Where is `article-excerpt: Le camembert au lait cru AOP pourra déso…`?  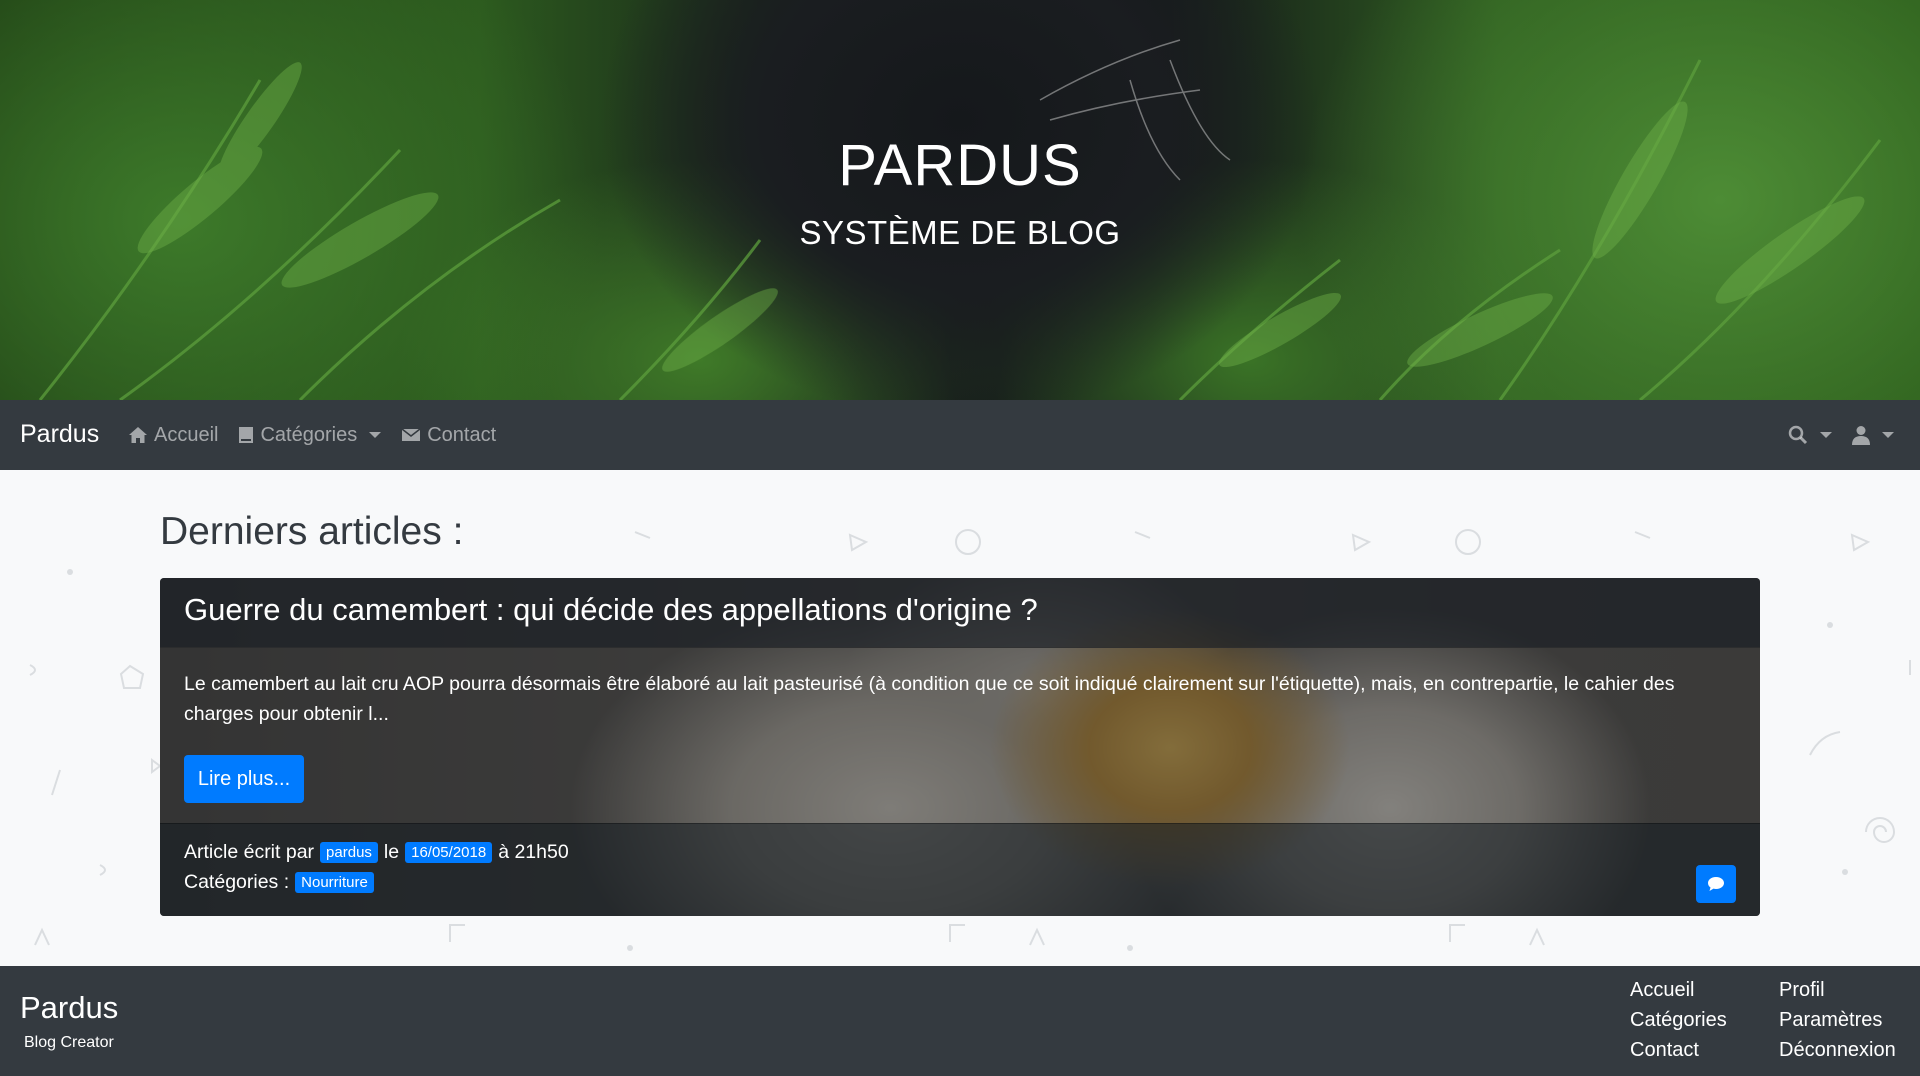
article-excerpt: Le camembert au lait cru AOP pourra déso… is located at coordinates (929, 699).